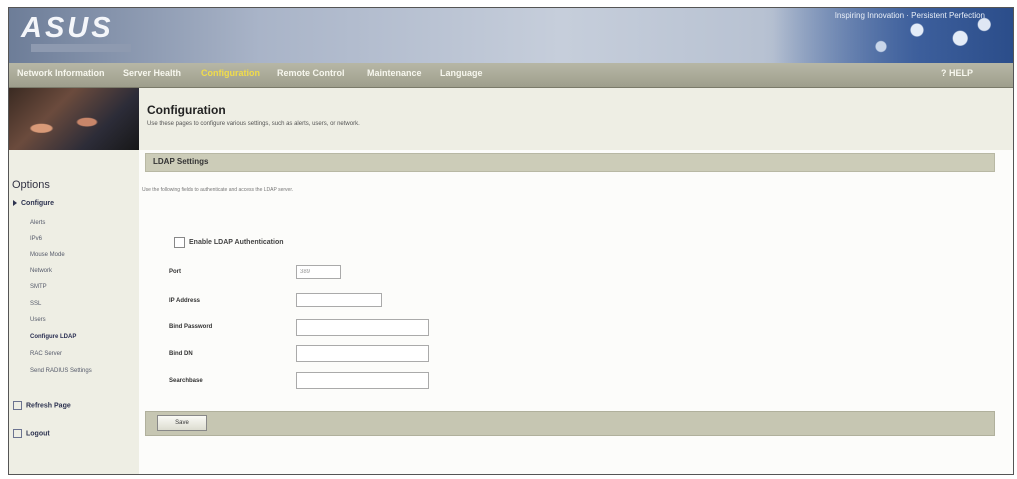 This screenshot has height=479, width=1017. I want to click on save-button: Save, so click(182, 423).